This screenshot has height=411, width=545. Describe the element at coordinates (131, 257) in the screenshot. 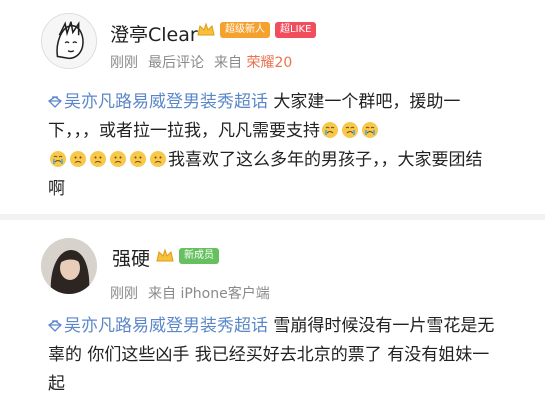

I see `username: 强硬` at that location.